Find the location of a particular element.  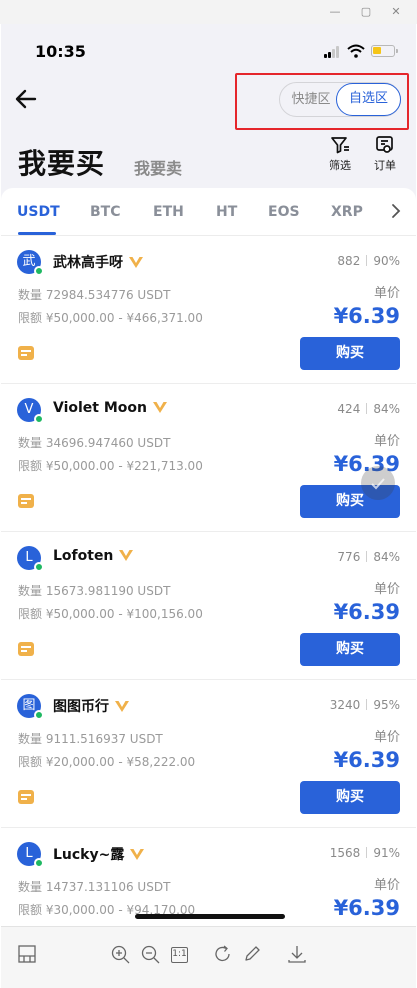

filter-button: 筛选 is located at coordinates (340, 154).